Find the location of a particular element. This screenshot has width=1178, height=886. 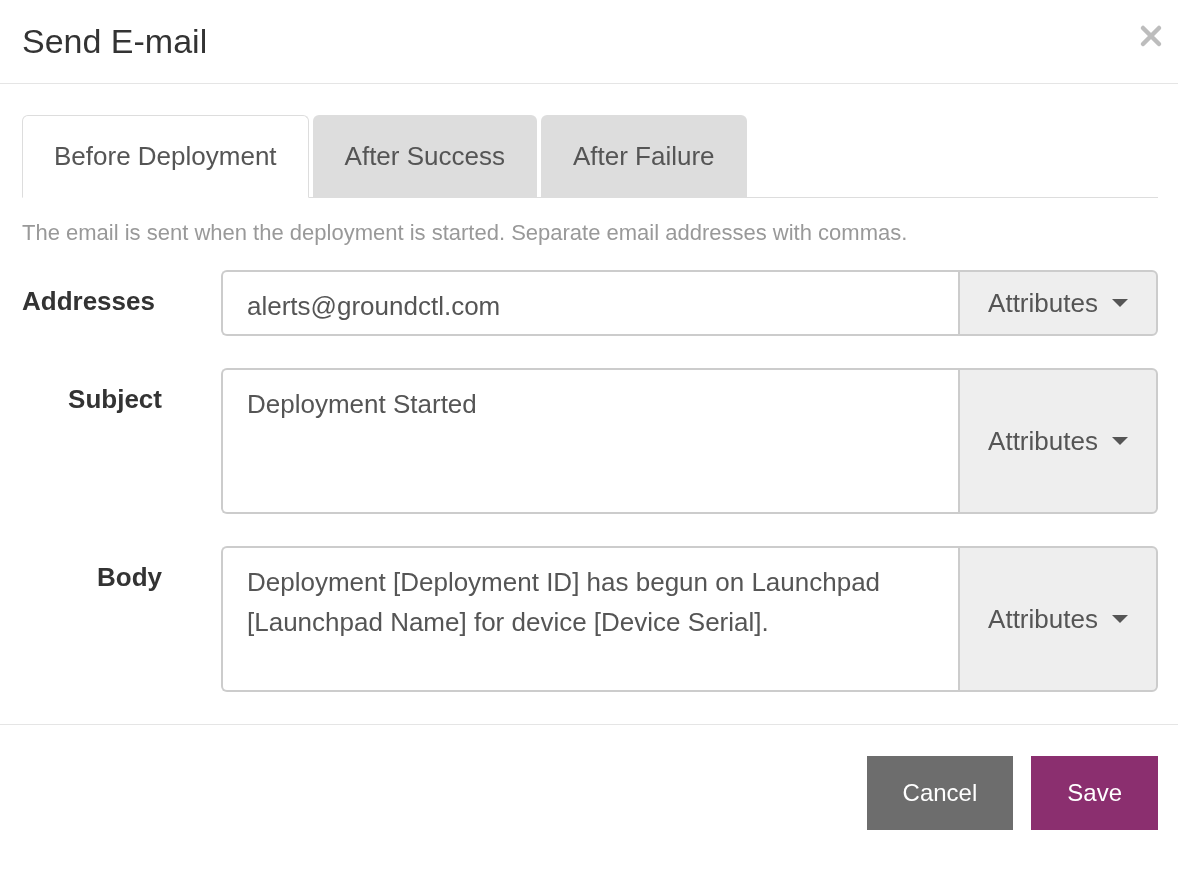

tab: After Failure is located at coordinates (643, 156).